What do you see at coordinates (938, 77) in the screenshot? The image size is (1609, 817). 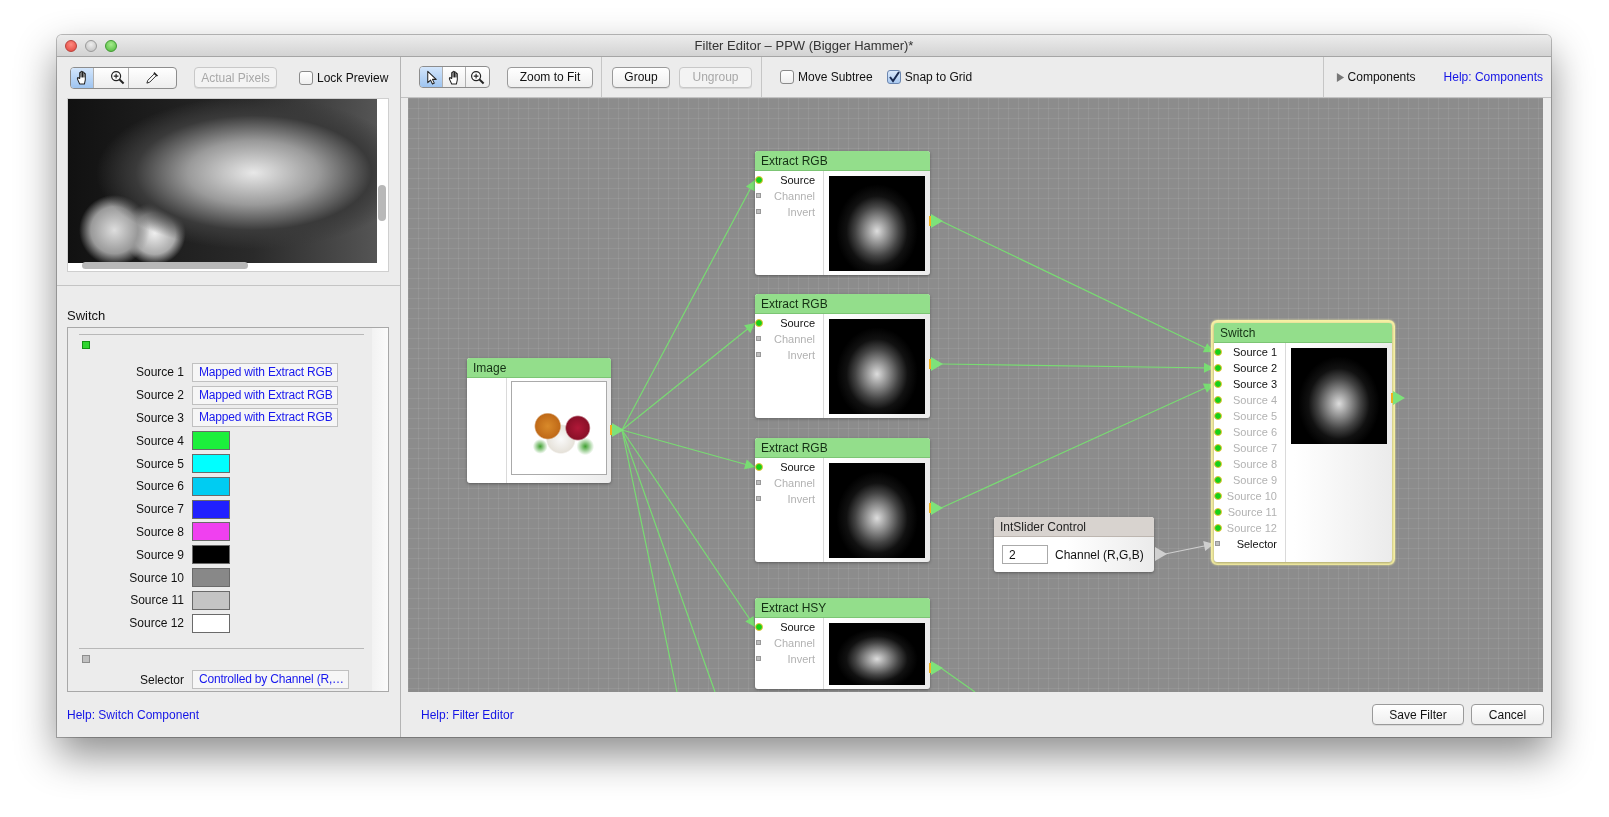 I see `checkbox-label: Snap to Grid` at bounding box center [938, 77].